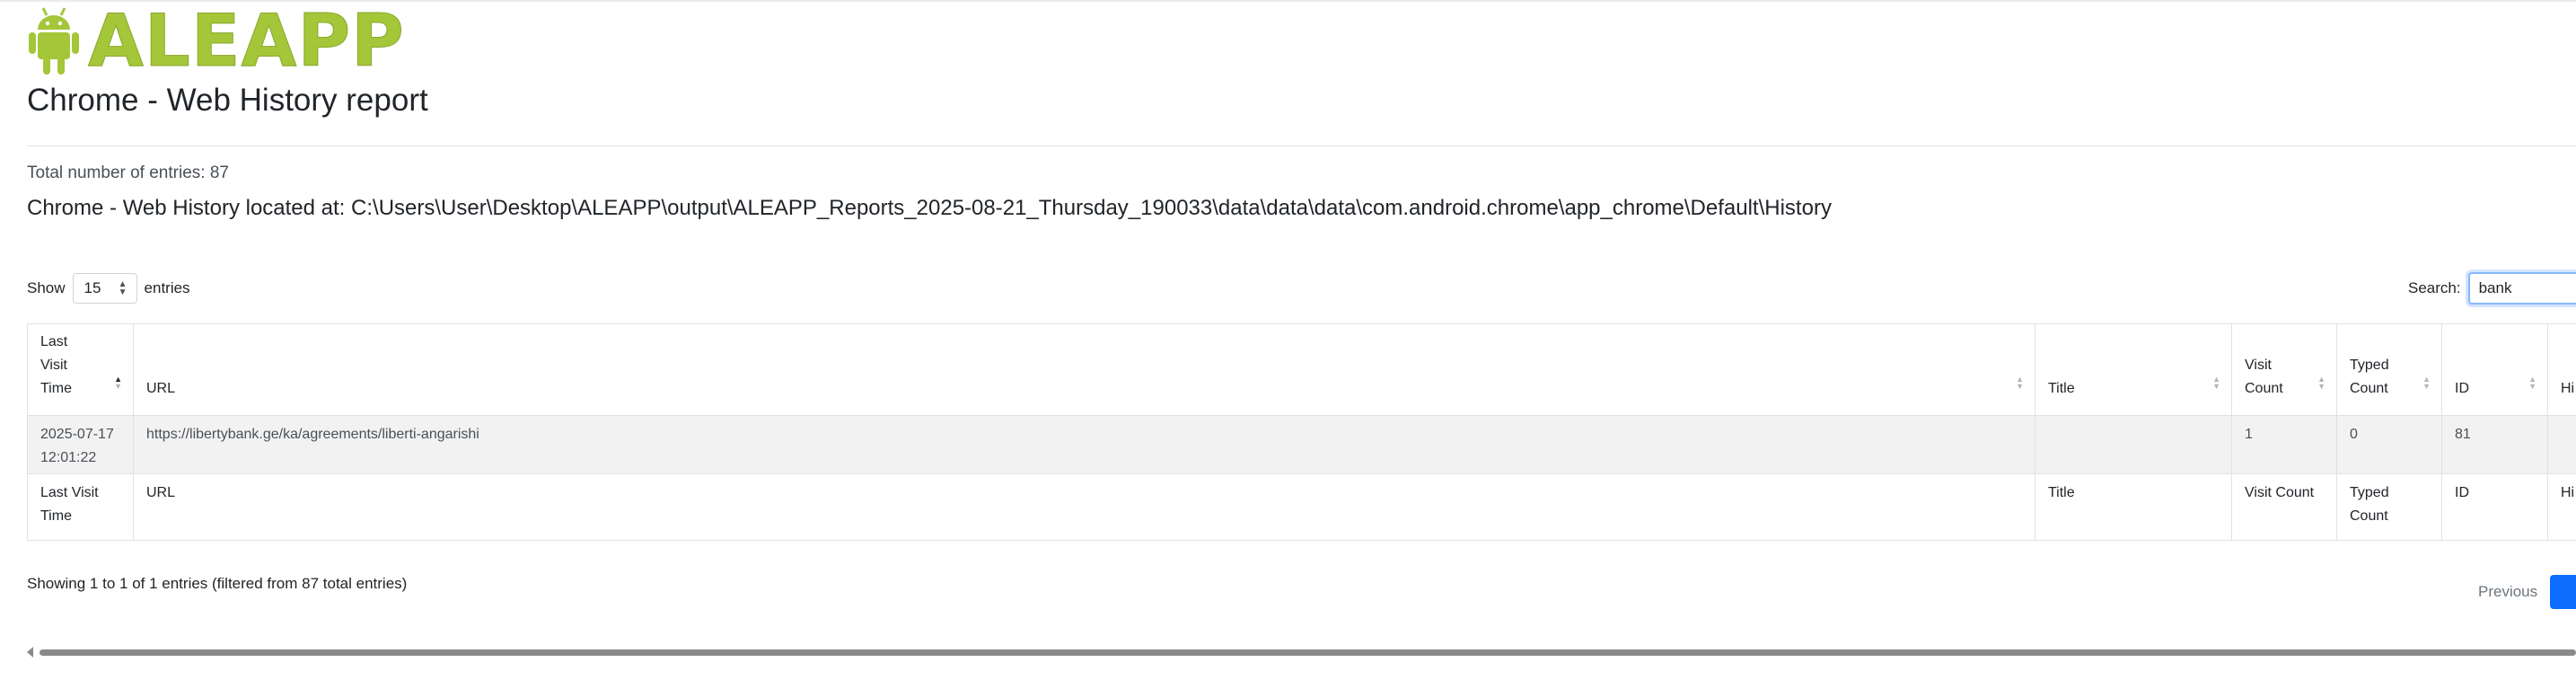  What do you see at coordinates (246, 41) in the screenshot?
I see `logo-text: ALEAPP` at bounding box center [246, 41].